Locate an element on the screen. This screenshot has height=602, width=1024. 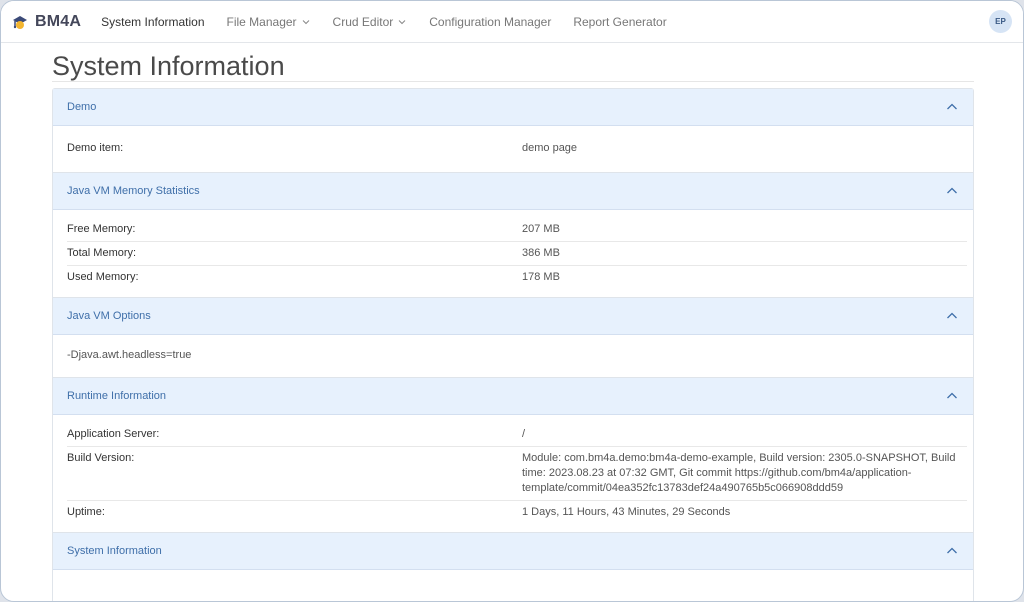
table-row: Total Memory: 386 MB is located at coordinates (517, 254).